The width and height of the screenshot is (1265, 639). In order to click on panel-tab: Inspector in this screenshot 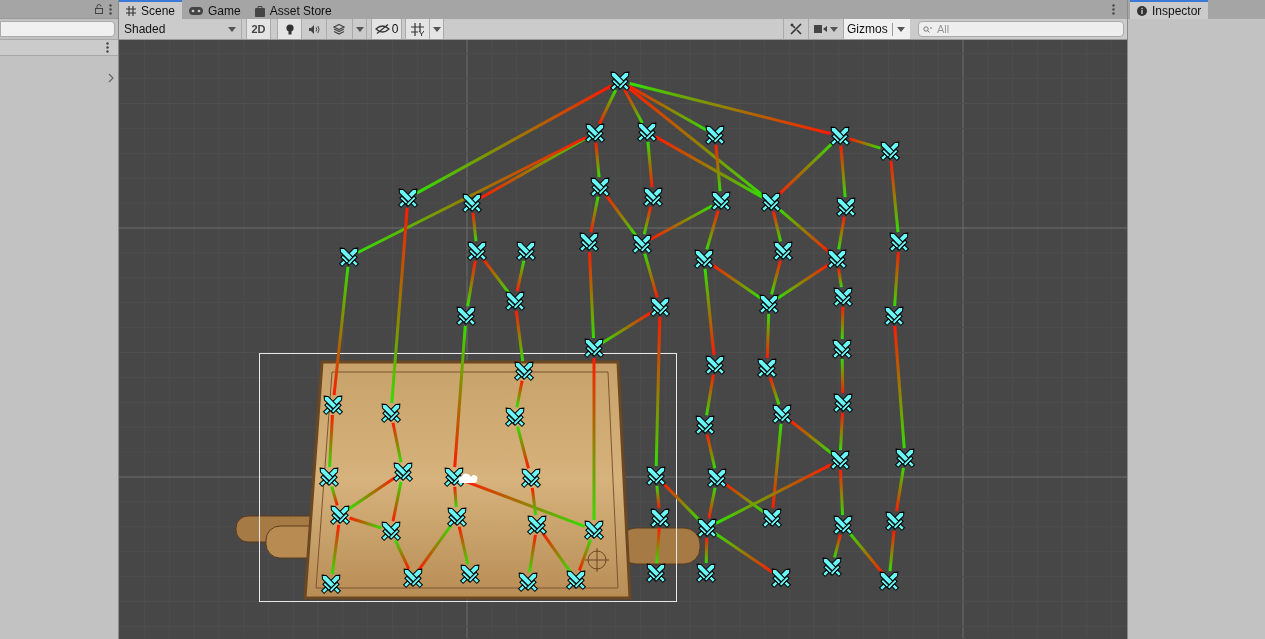, I will do `click(1169, 9)`.